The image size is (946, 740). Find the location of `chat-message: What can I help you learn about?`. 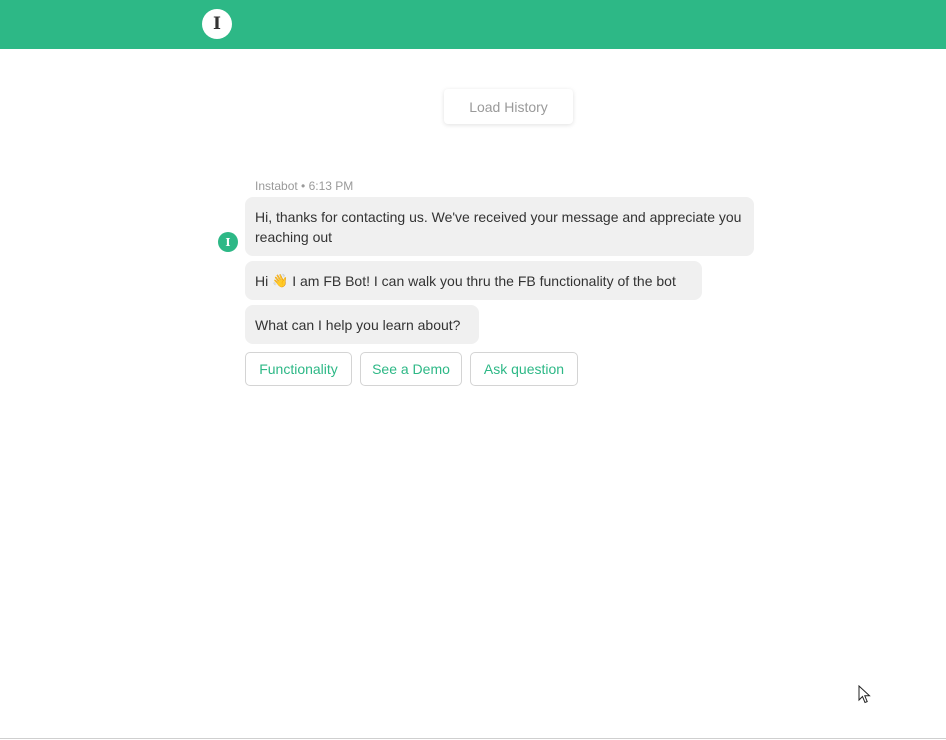

chat-message: What can I help you learn about? is located at coordinates (362, 324).